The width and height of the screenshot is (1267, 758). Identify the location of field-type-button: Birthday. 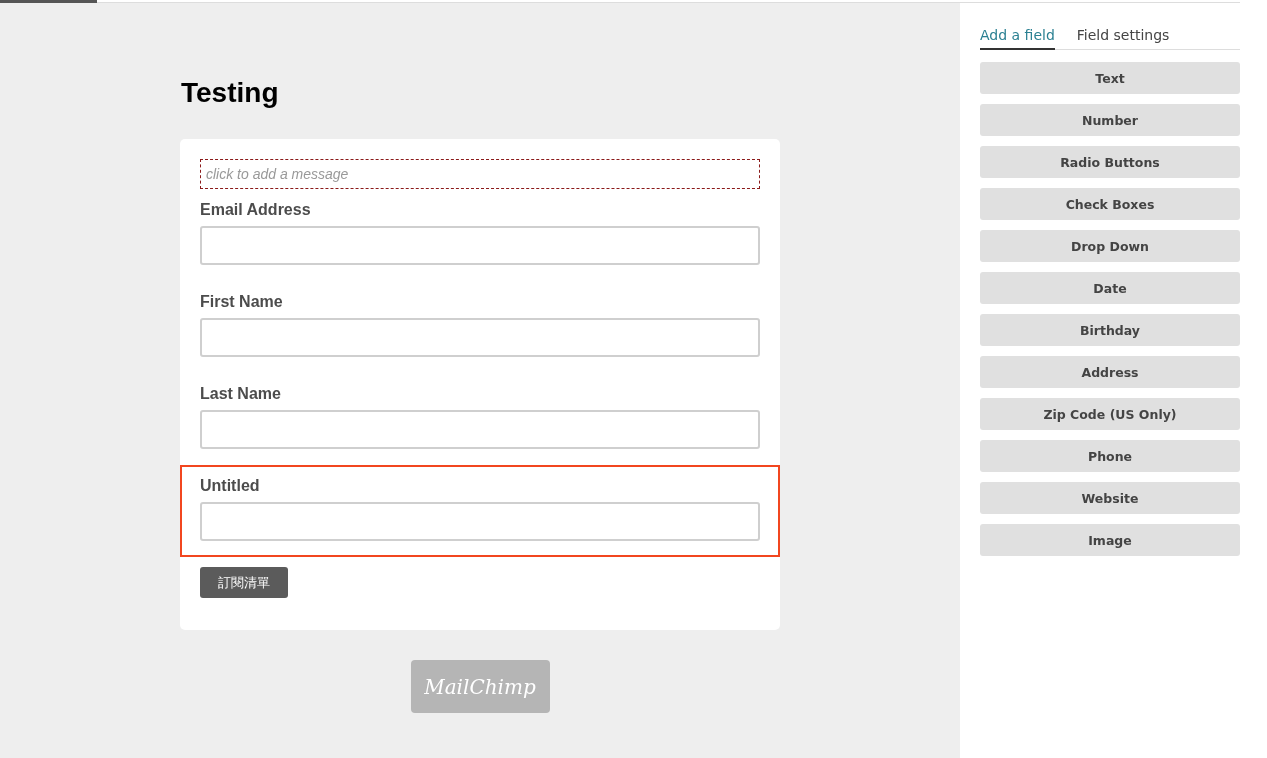
(1110, 330).